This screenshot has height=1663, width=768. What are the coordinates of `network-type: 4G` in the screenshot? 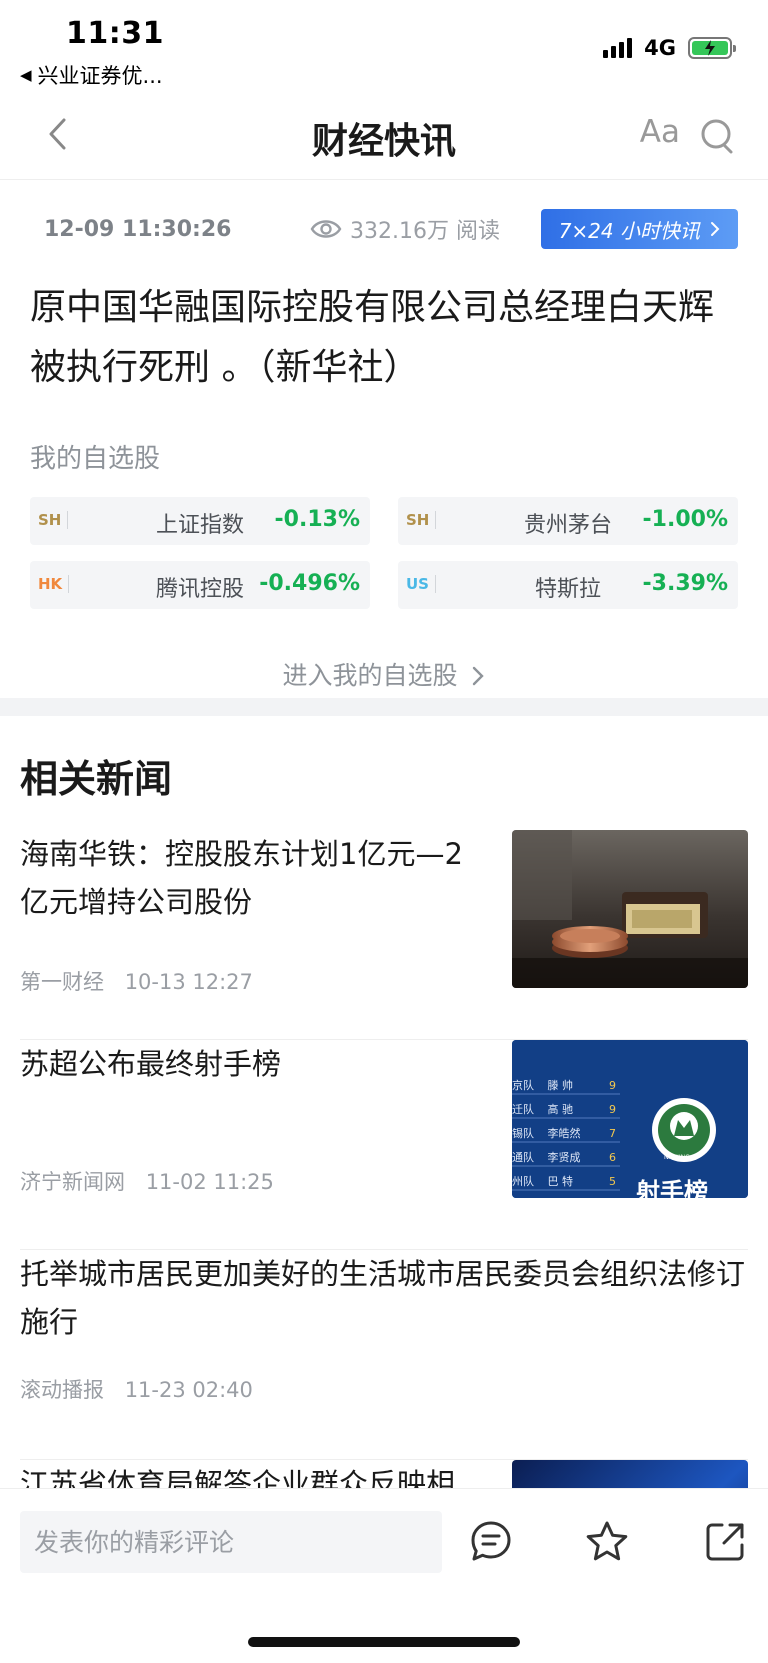 It's located at (660, 48).